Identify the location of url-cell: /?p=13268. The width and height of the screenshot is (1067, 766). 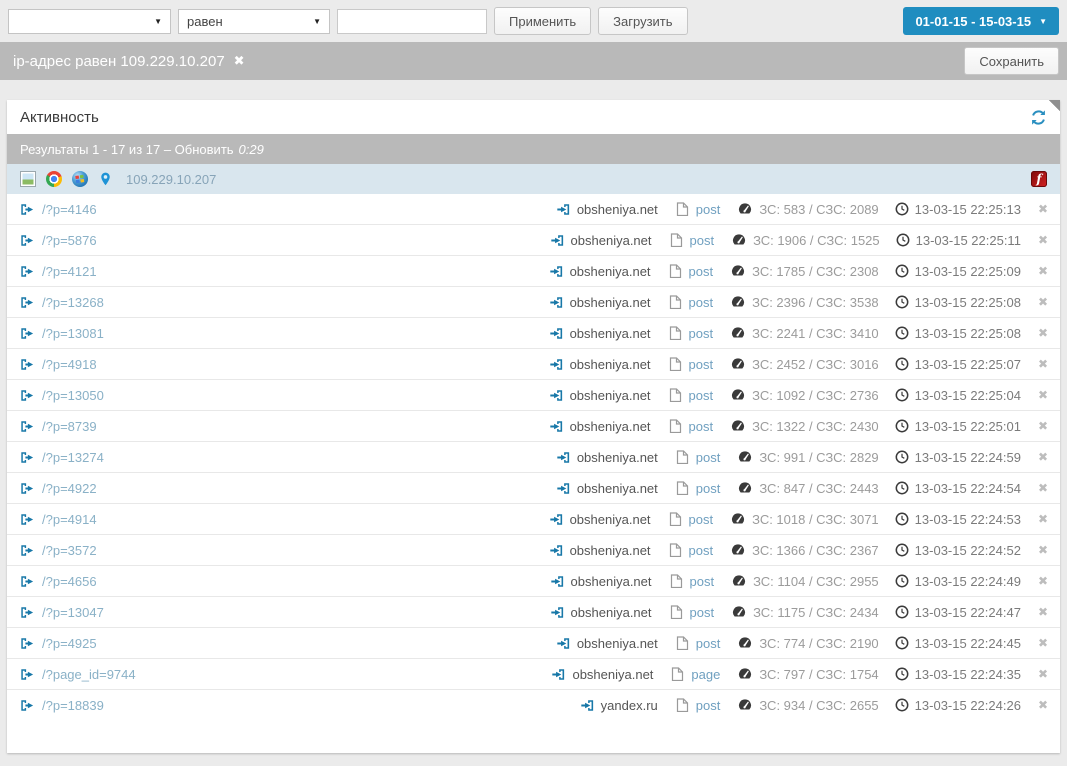
(62, 302).